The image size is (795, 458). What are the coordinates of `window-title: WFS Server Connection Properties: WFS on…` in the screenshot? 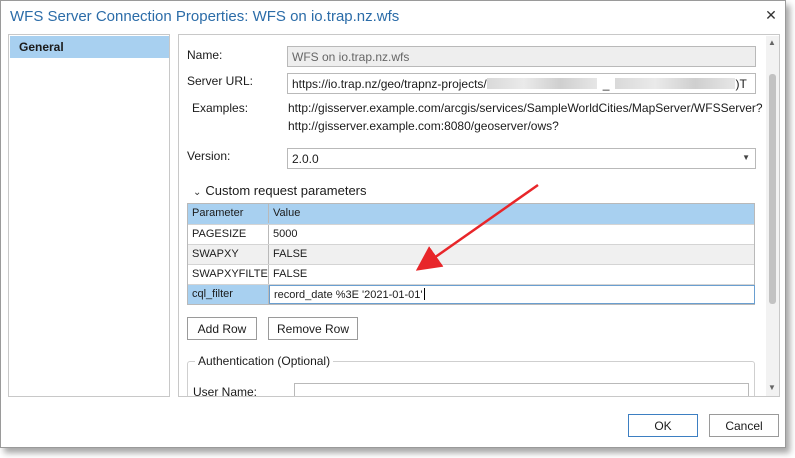 It's located at (205, 16).